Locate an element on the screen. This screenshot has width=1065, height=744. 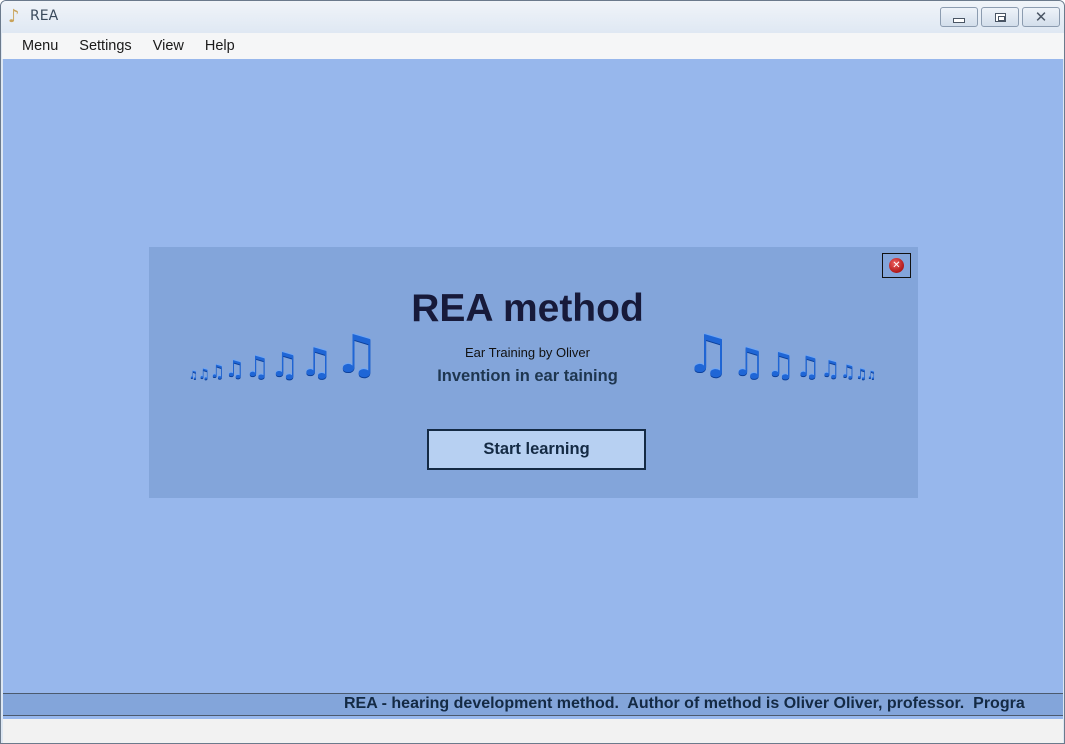
close-button: ✕ is located at coordinates (1041, 17).